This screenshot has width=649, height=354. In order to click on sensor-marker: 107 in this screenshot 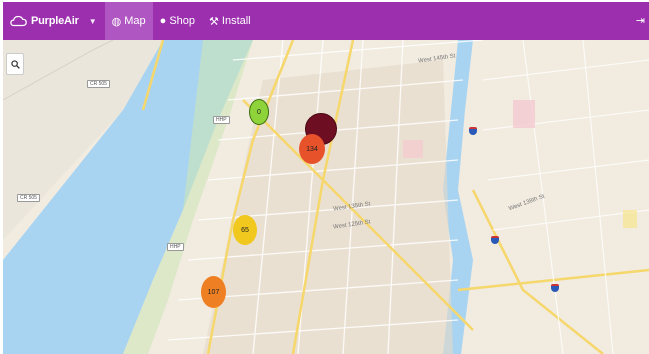, I will do `click(213, 292)`.